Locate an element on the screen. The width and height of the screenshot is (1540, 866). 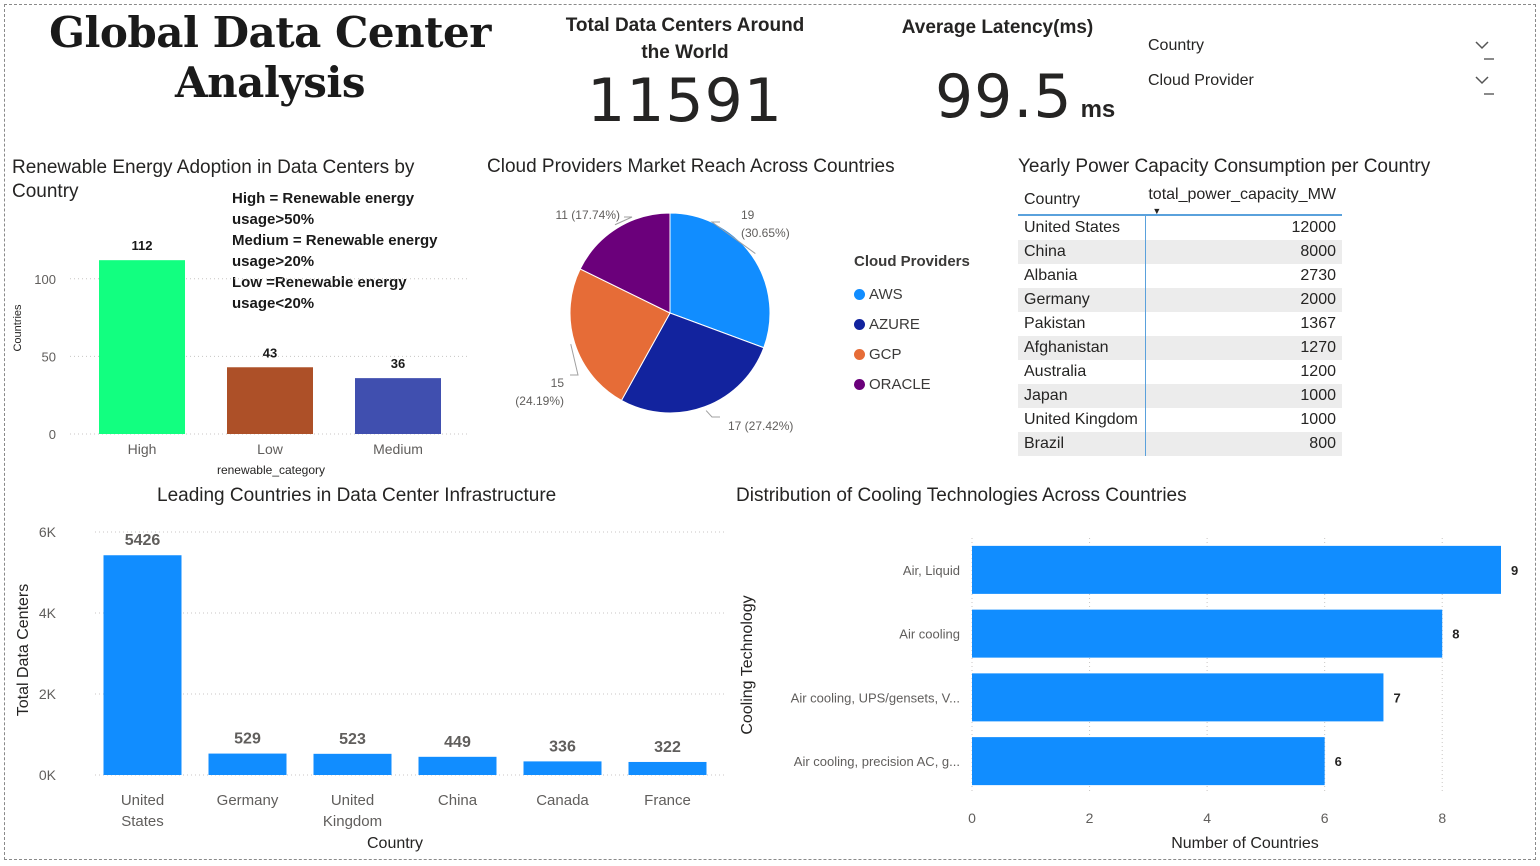
bar-united-states is located at coordinates (142, 665).